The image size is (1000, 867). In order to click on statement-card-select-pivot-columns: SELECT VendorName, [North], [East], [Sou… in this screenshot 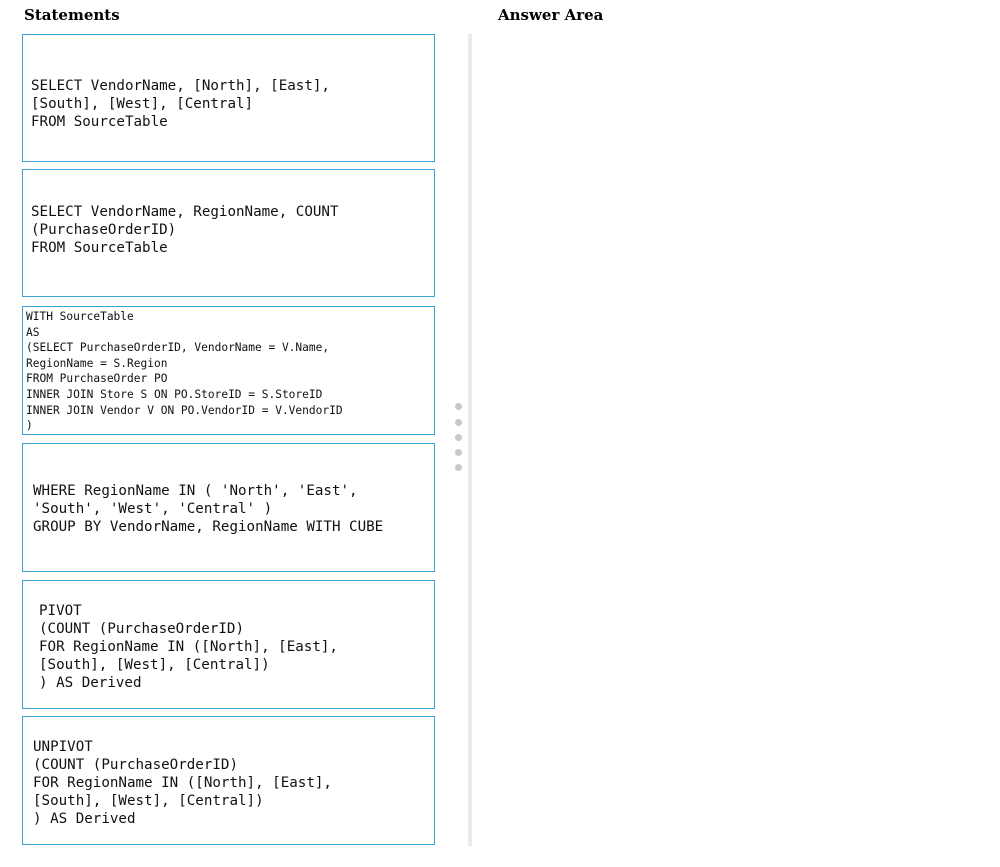, I will do `click(228, 98)`.